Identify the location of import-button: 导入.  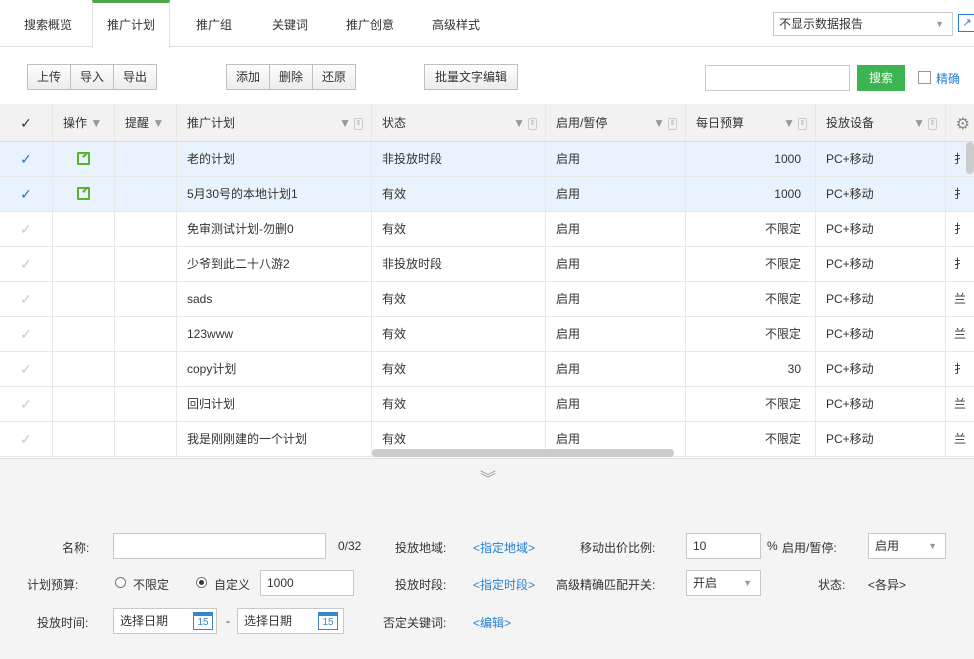
(93, 77).